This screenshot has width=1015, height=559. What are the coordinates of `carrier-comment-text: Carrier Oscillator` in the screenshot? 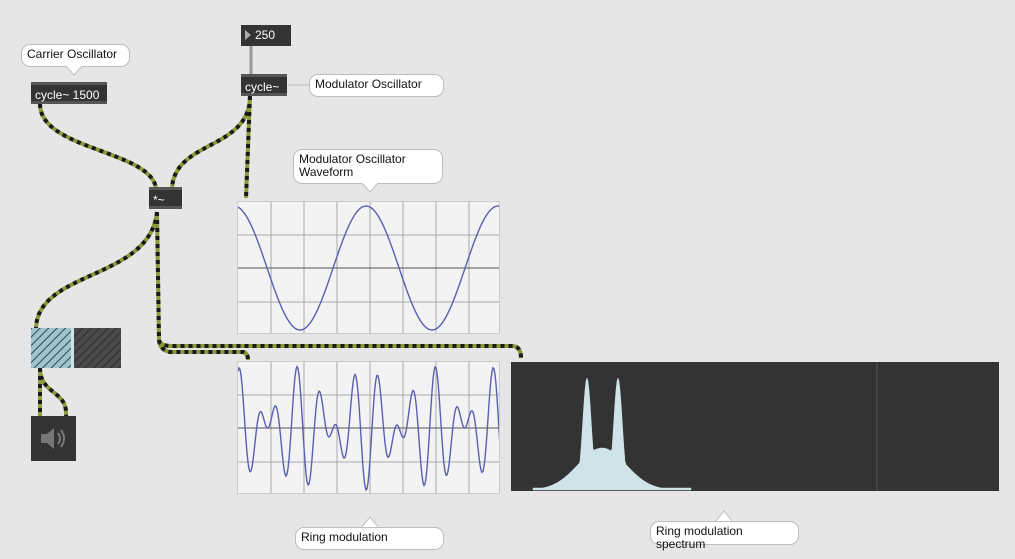 It's located at (72, 54).